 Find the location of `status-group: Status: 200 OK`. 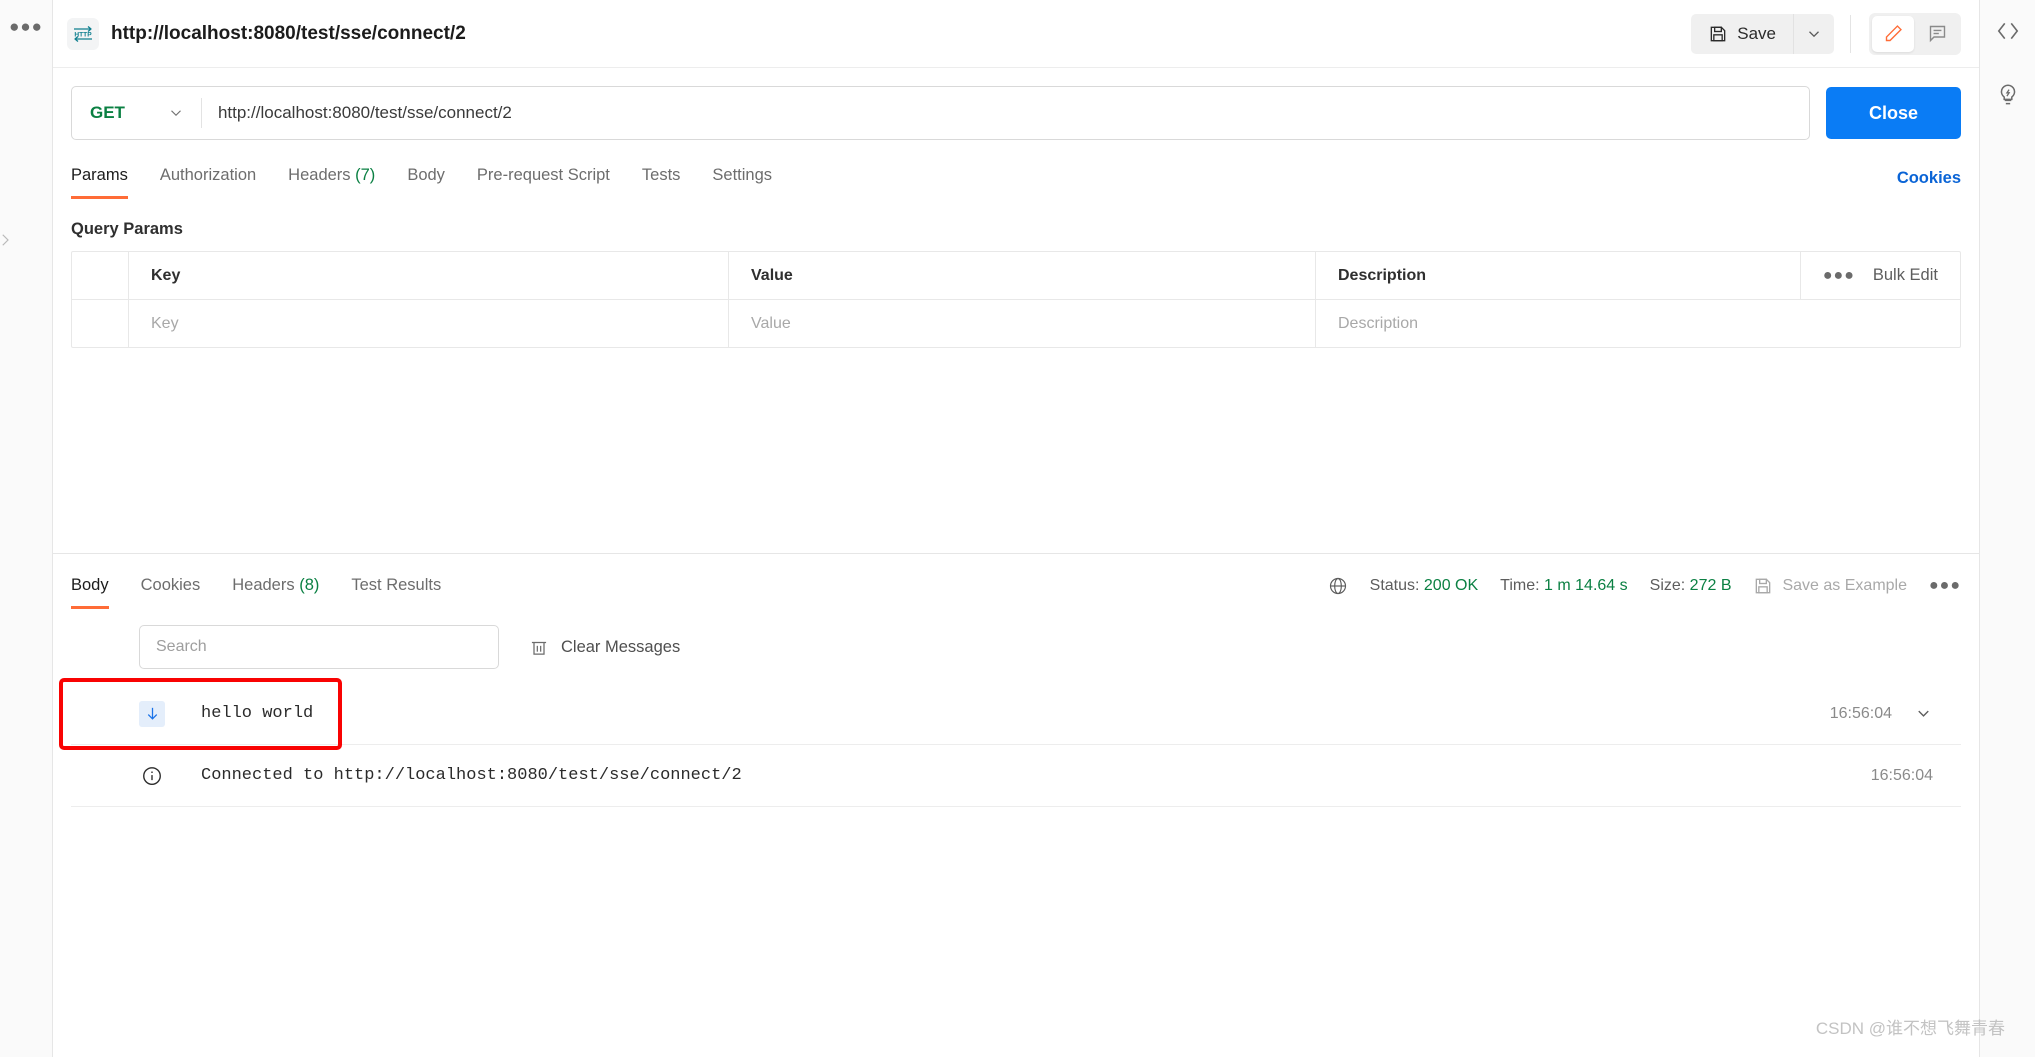

status-group: Status: 200 OK is located at coordinates (1424, 586).